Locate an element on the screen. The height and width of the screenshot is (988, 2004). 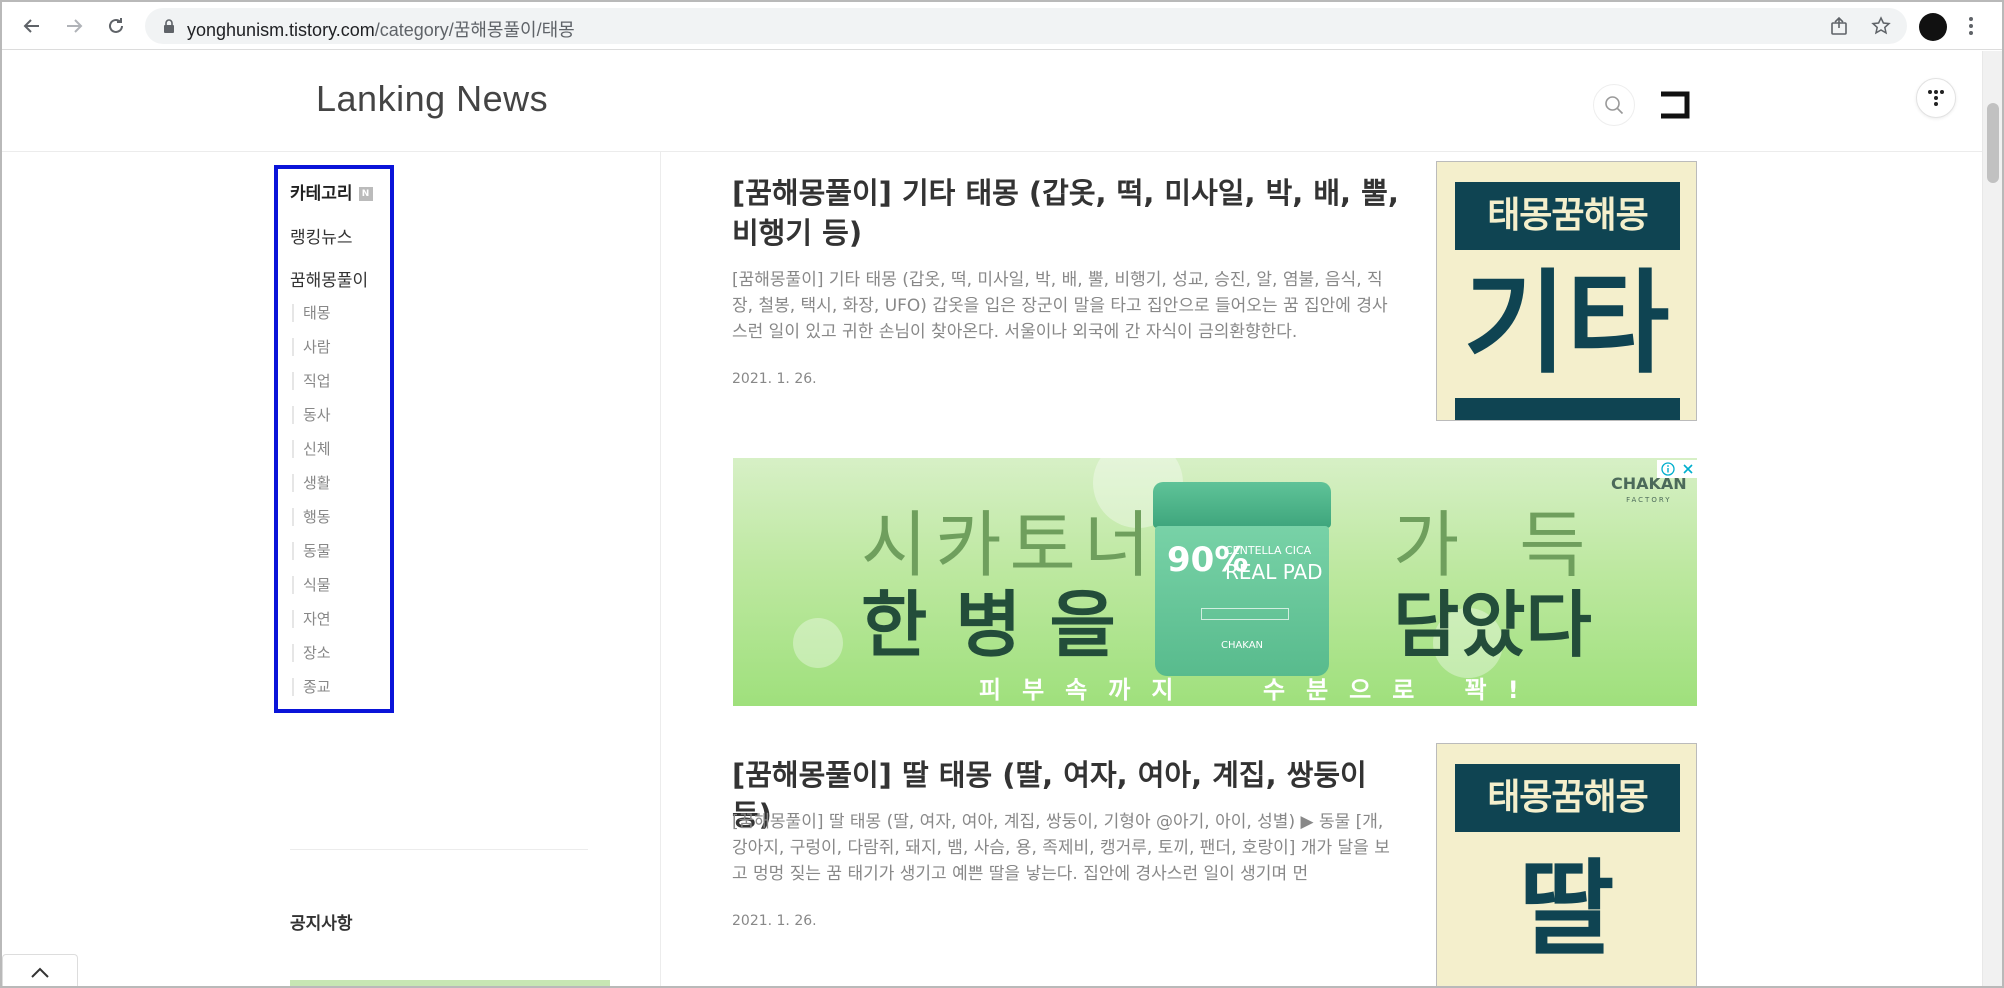
subcategory-item: 태몽 is located at coordinates (311, 313).